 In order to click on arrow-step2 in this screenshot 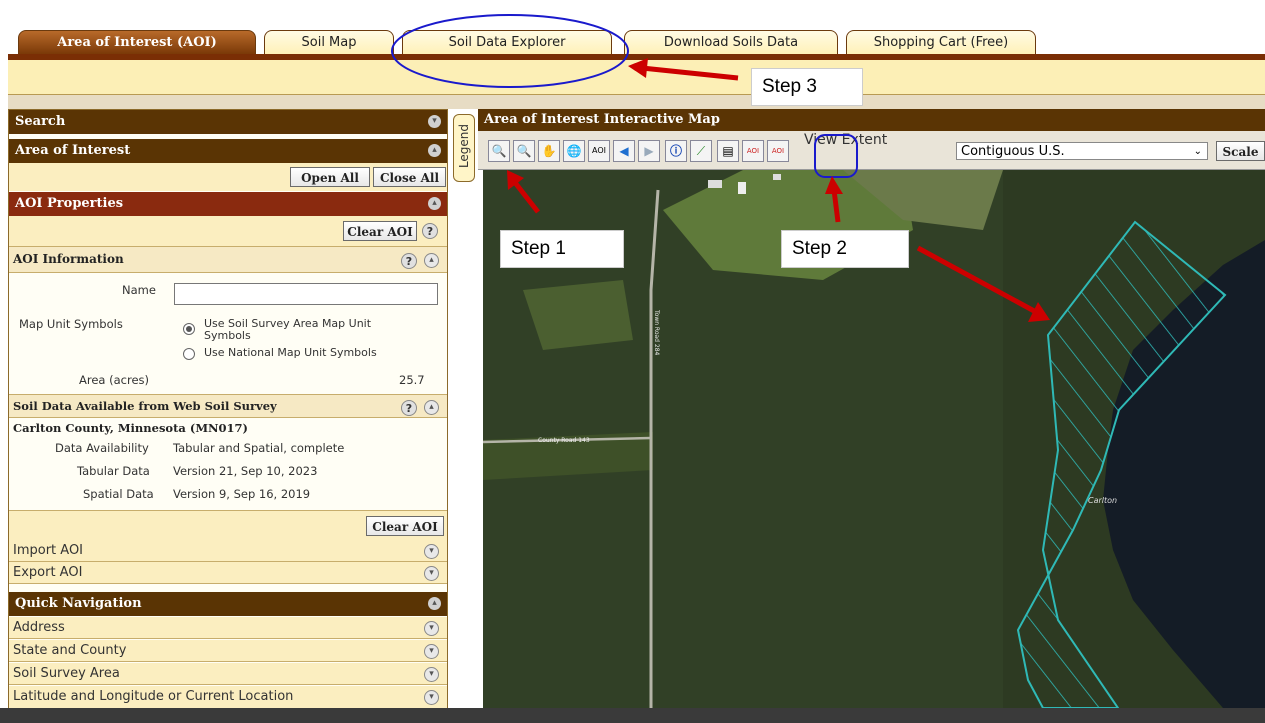, I will do `click(836, 206)`.